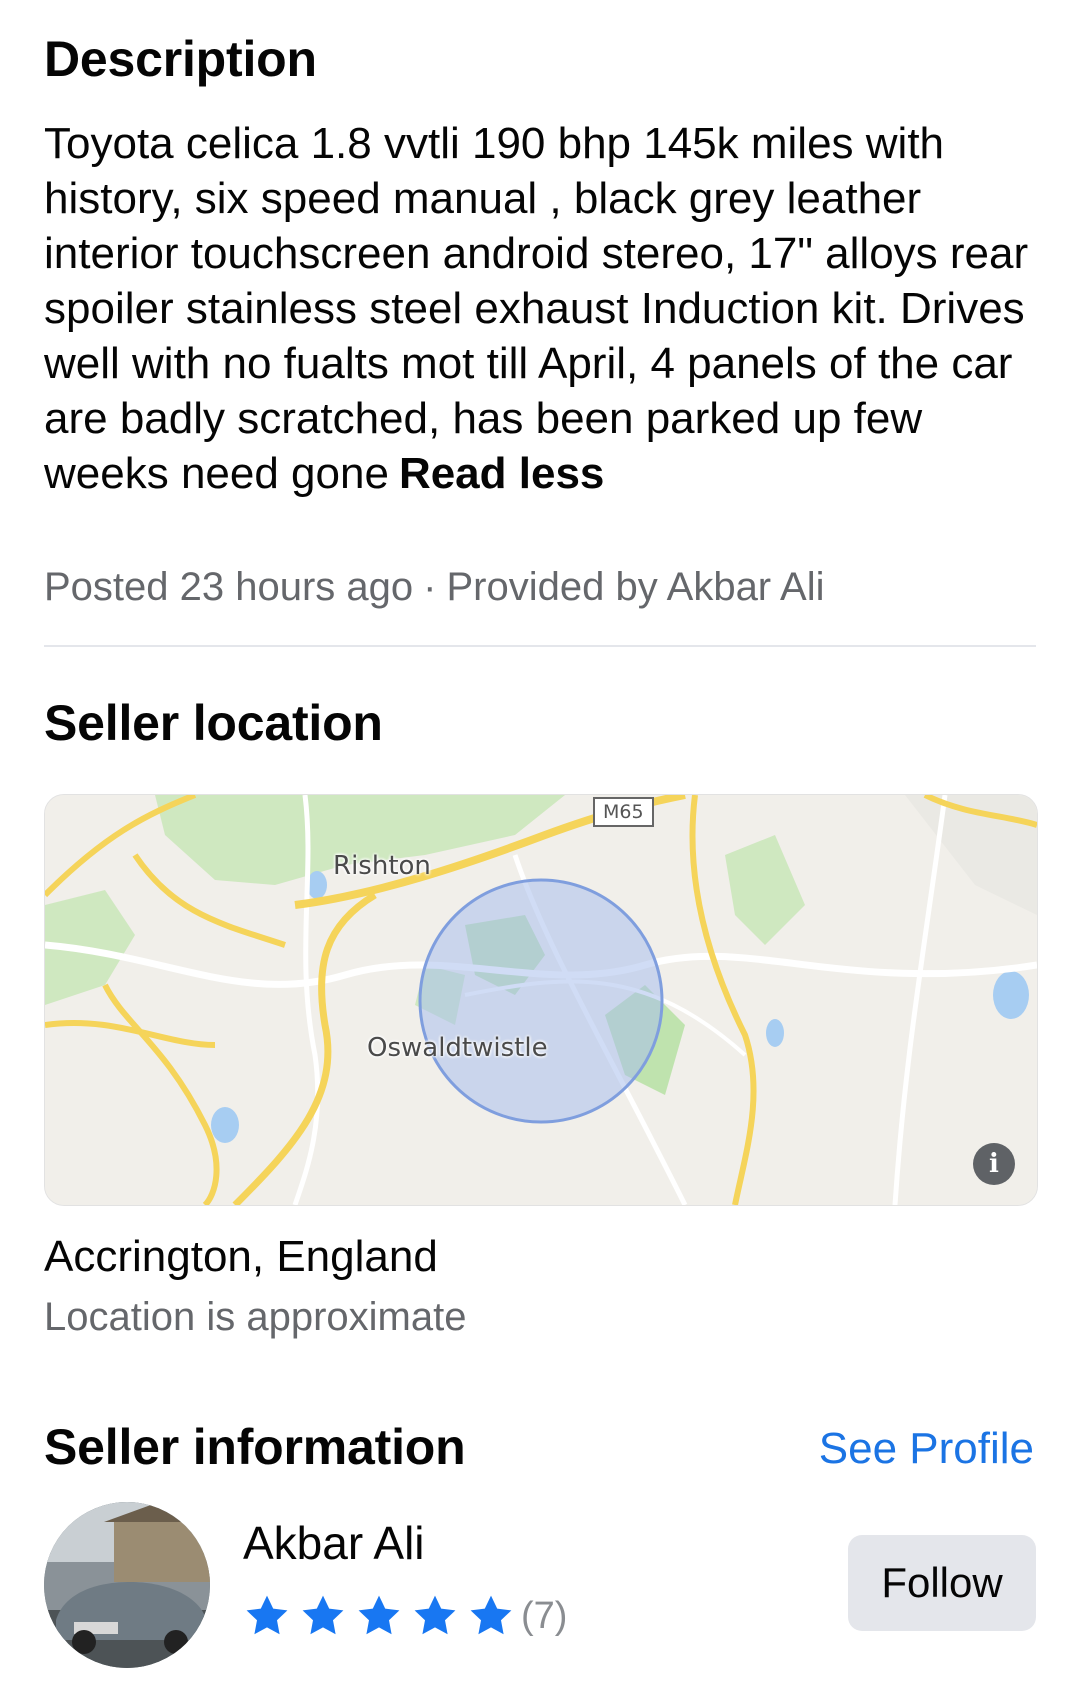 This screenshot has width=1080, height=1686. What do you see at coordinates (636, 587) in the screenshot?
I see `provided-by: Provided by Akbar Ali` at bounding box center [636, 587].